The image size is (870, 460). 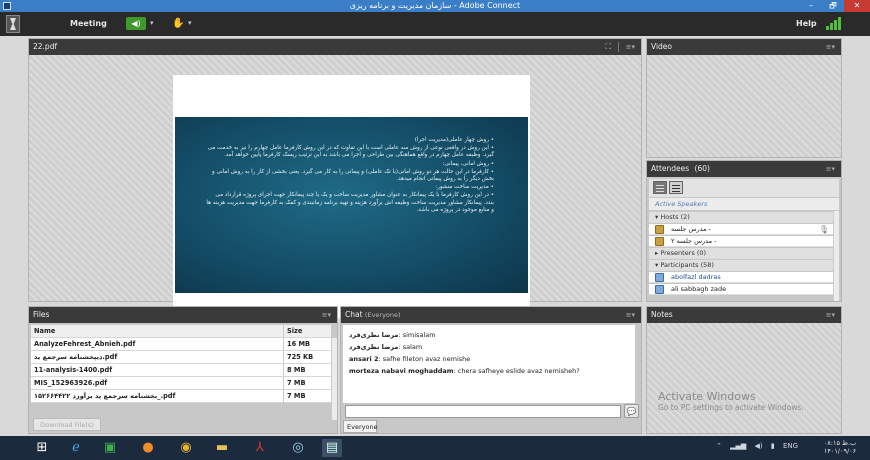 What do you see at coordinates (13, 24) in the screenshot?
I see `adobe-connect-logo-icon` at bounding box center [13, 24].